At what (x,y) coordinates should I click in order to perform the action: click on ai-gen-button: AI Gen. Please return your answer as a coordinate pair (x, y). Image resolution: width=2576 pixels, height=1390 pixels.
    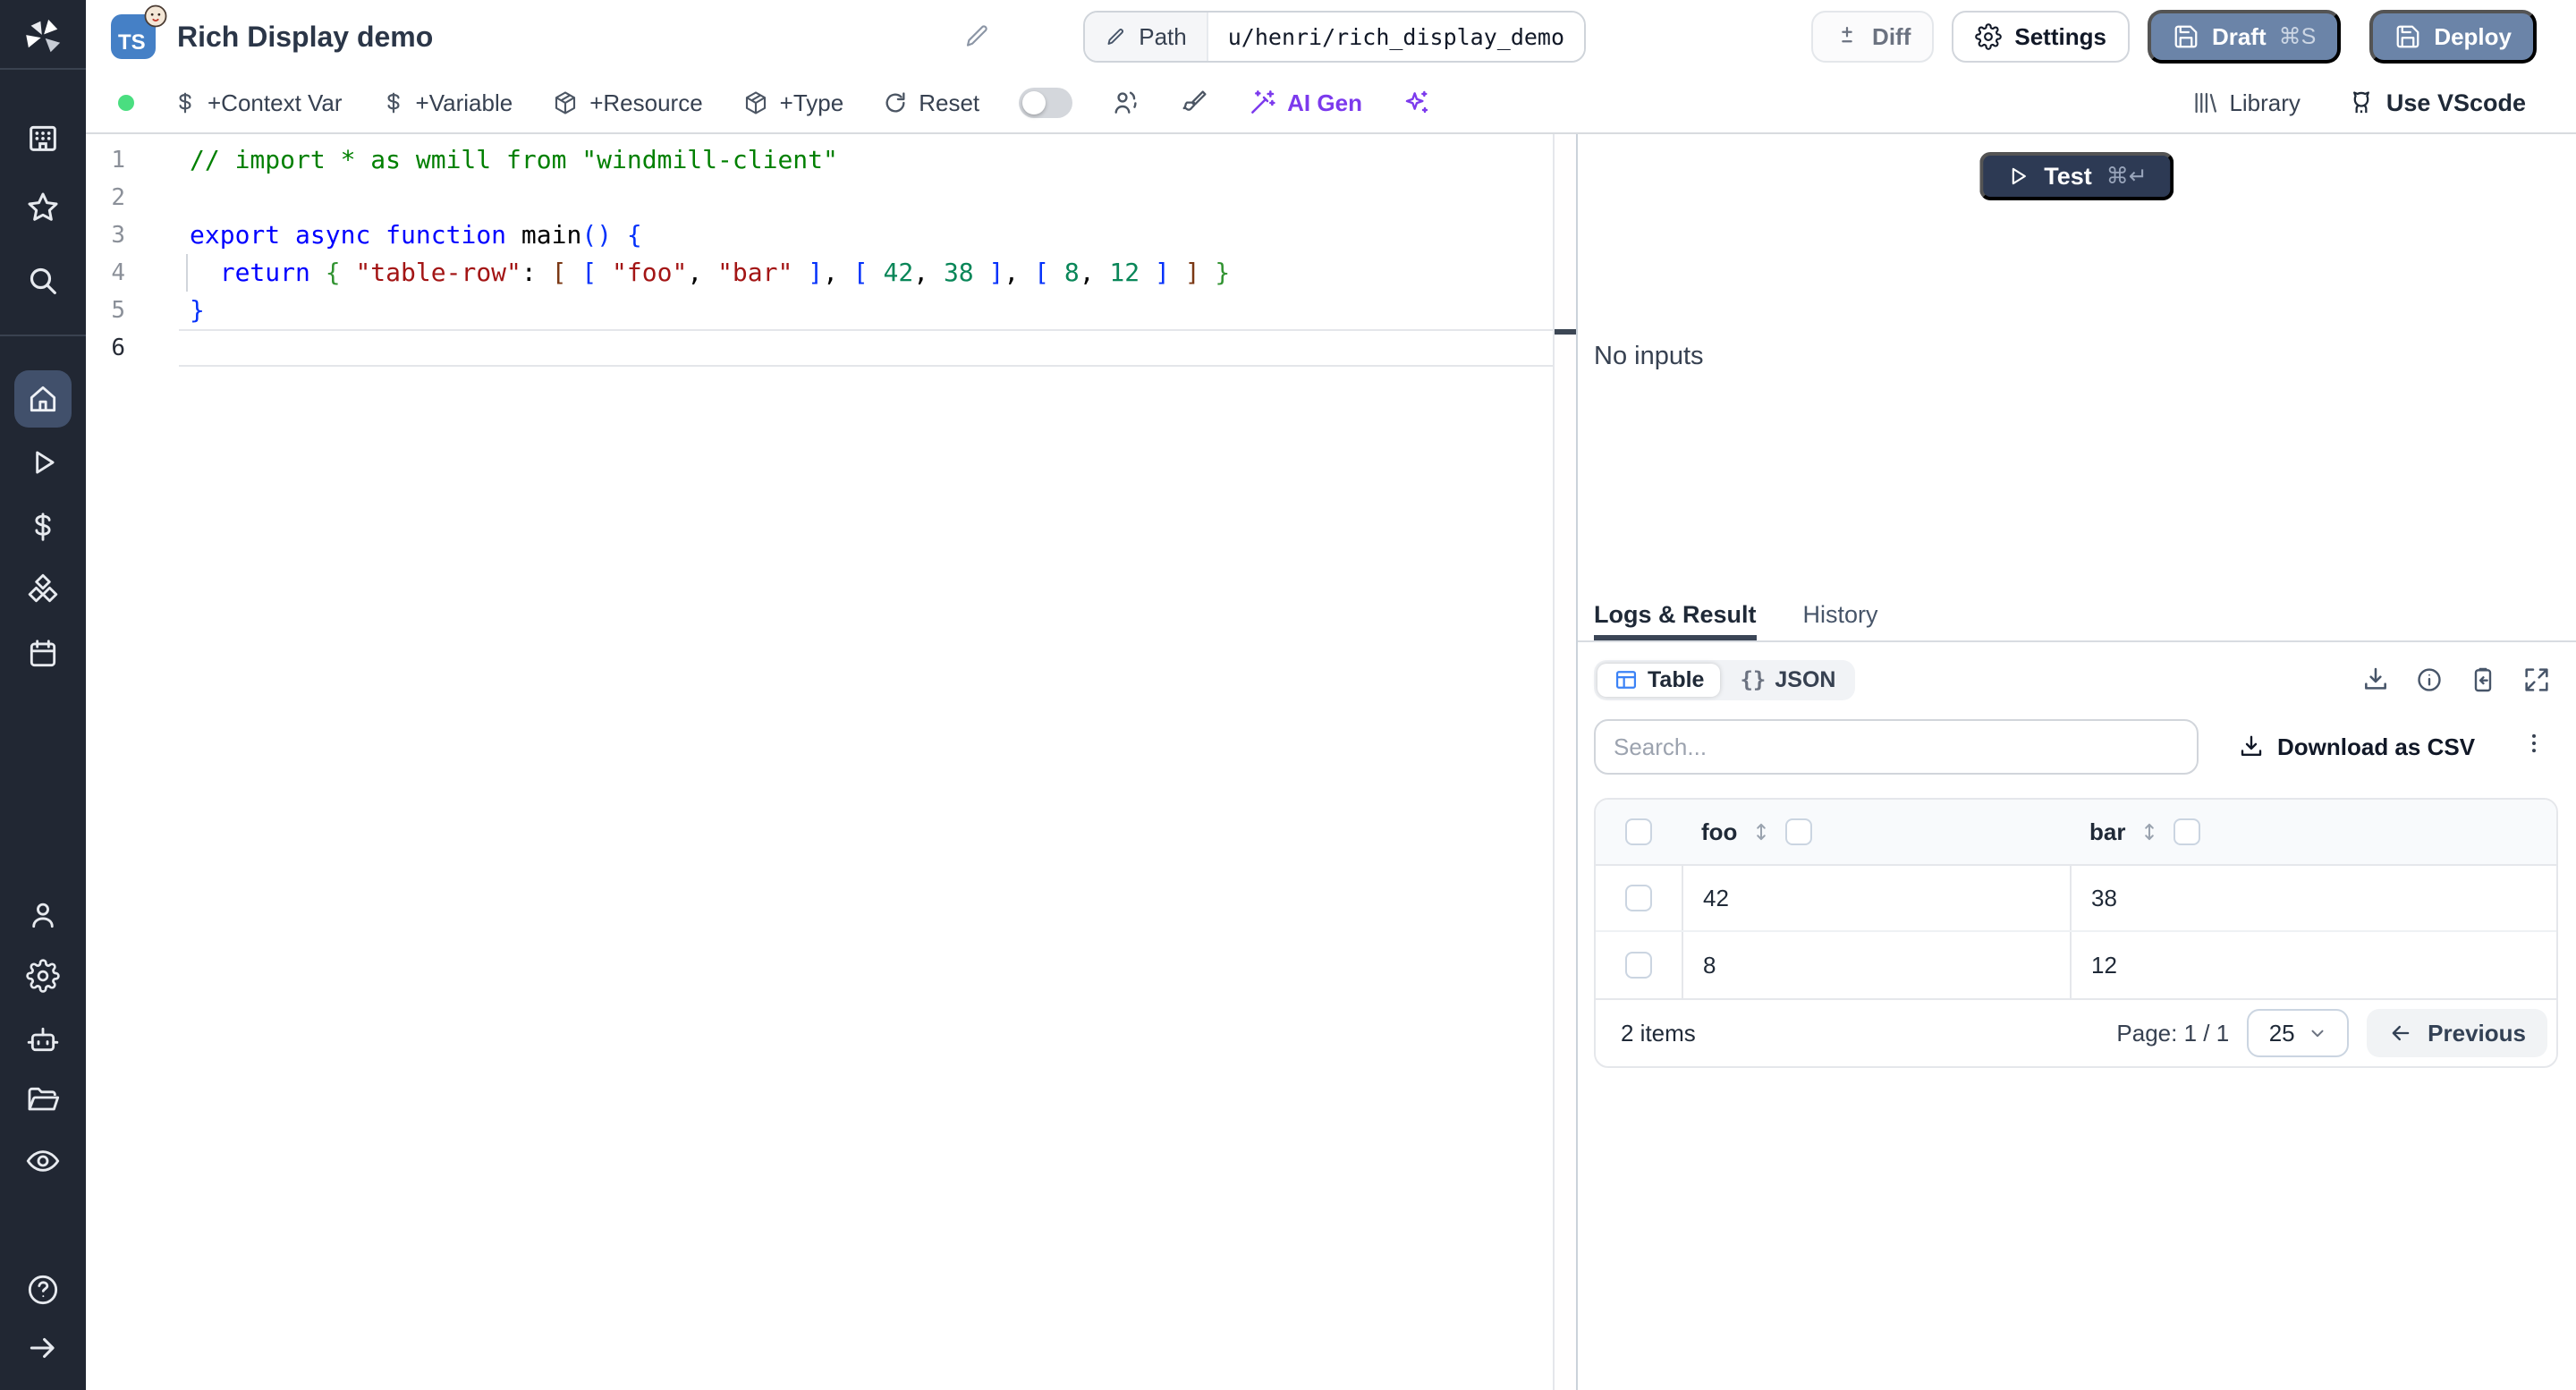
    Looking at the image, I should click on (1305, 103).